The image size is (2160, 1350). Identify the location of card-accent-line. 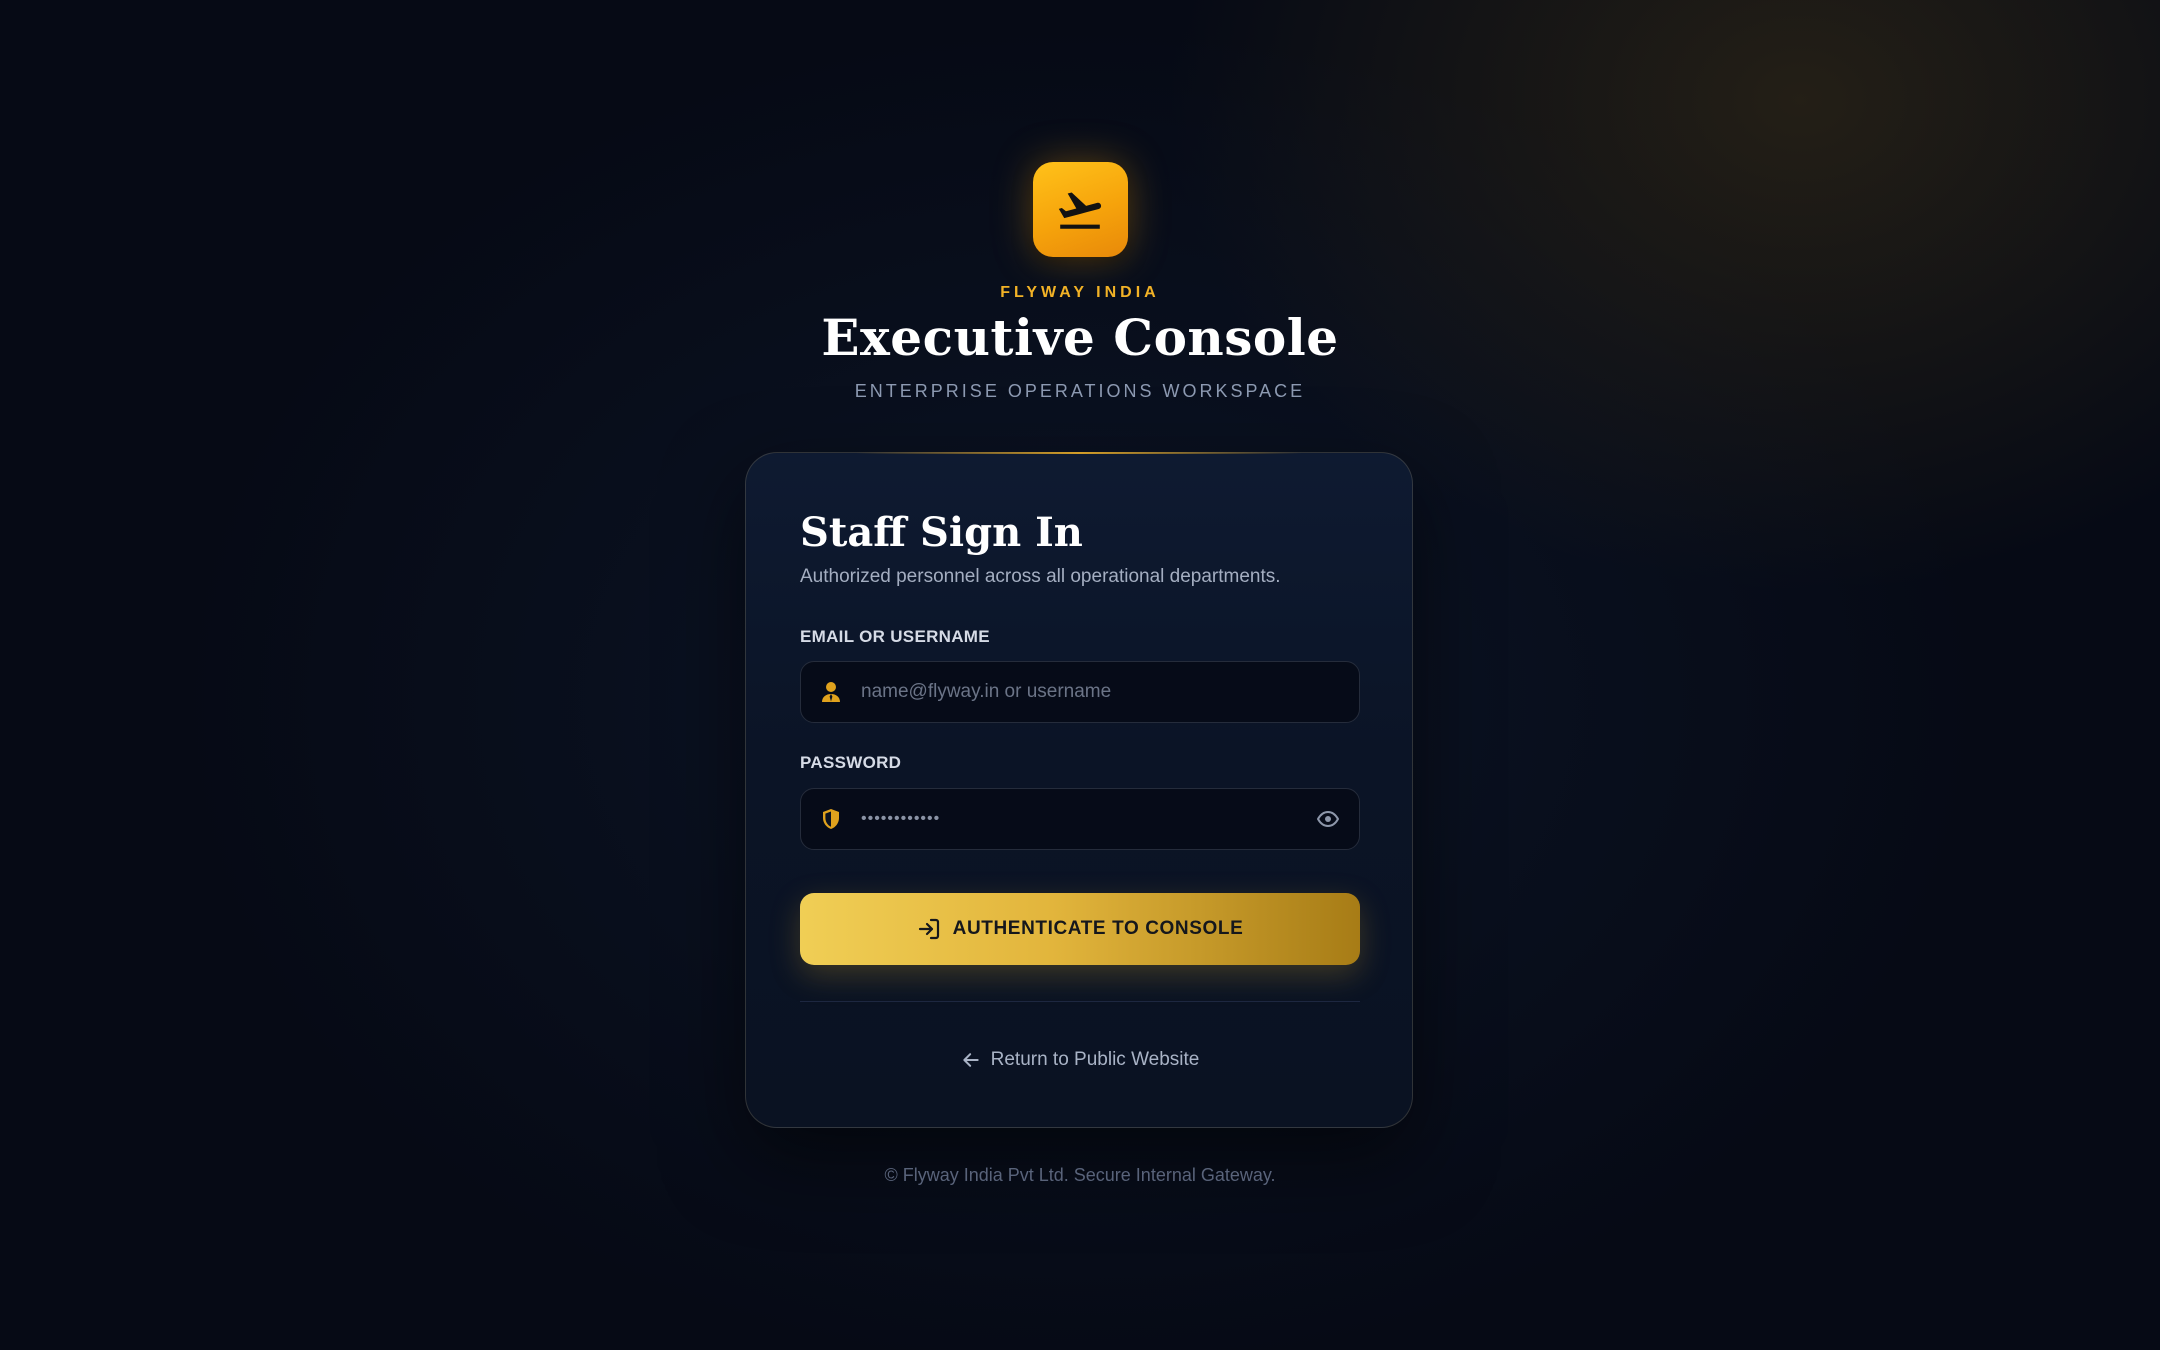
(1079, 453).